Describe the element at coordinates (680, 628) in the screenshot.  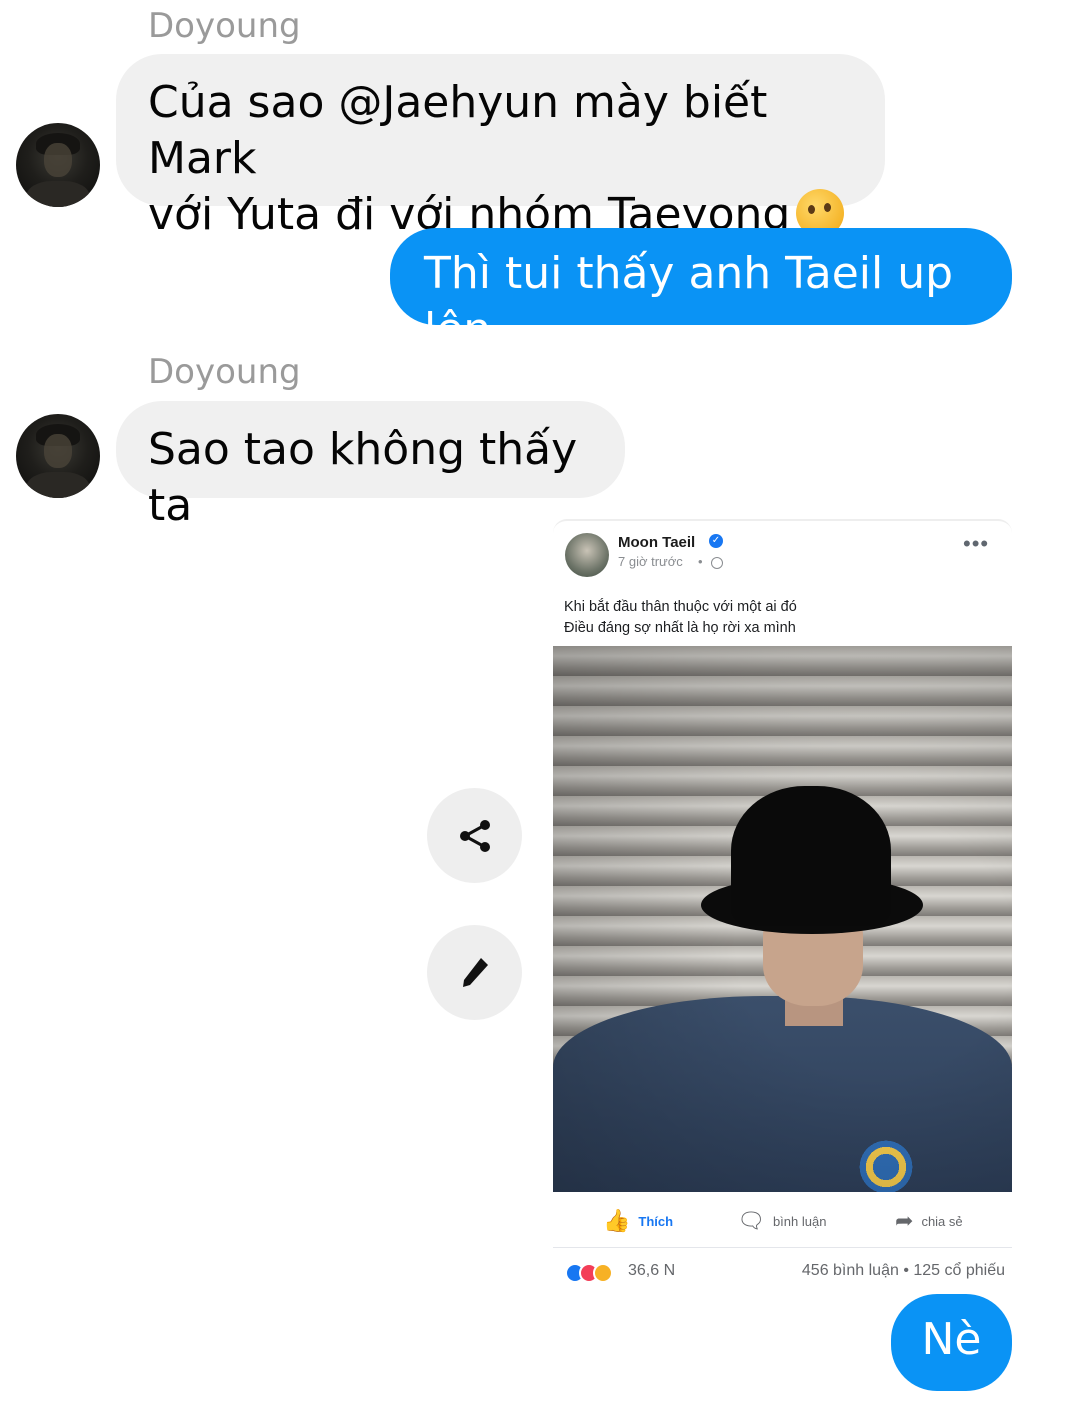
I see `caption-line: Điều đáng sợ nhất là họ rời xa mình` at that location.